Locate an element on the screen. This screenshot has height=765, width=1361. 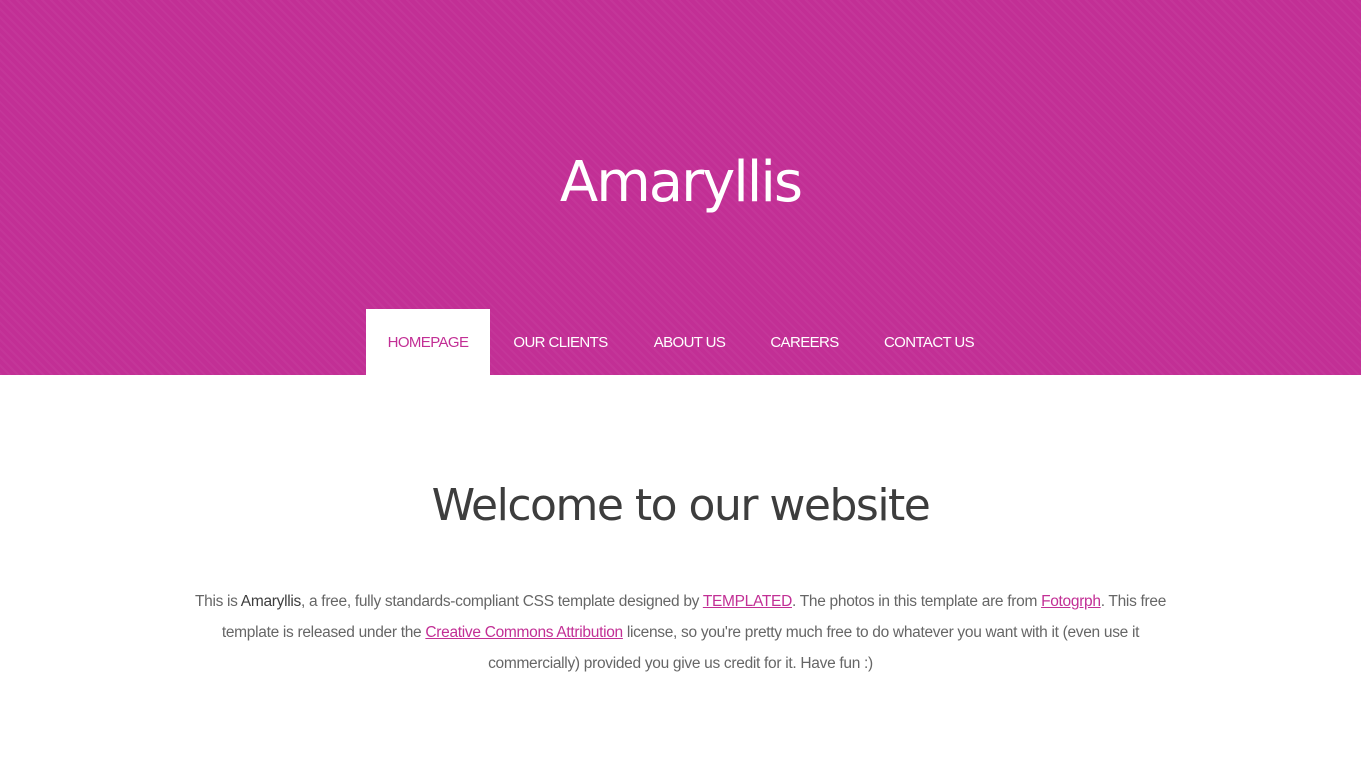
fotogrph-link: Fotogrph is located at coordinates (1071, 601).